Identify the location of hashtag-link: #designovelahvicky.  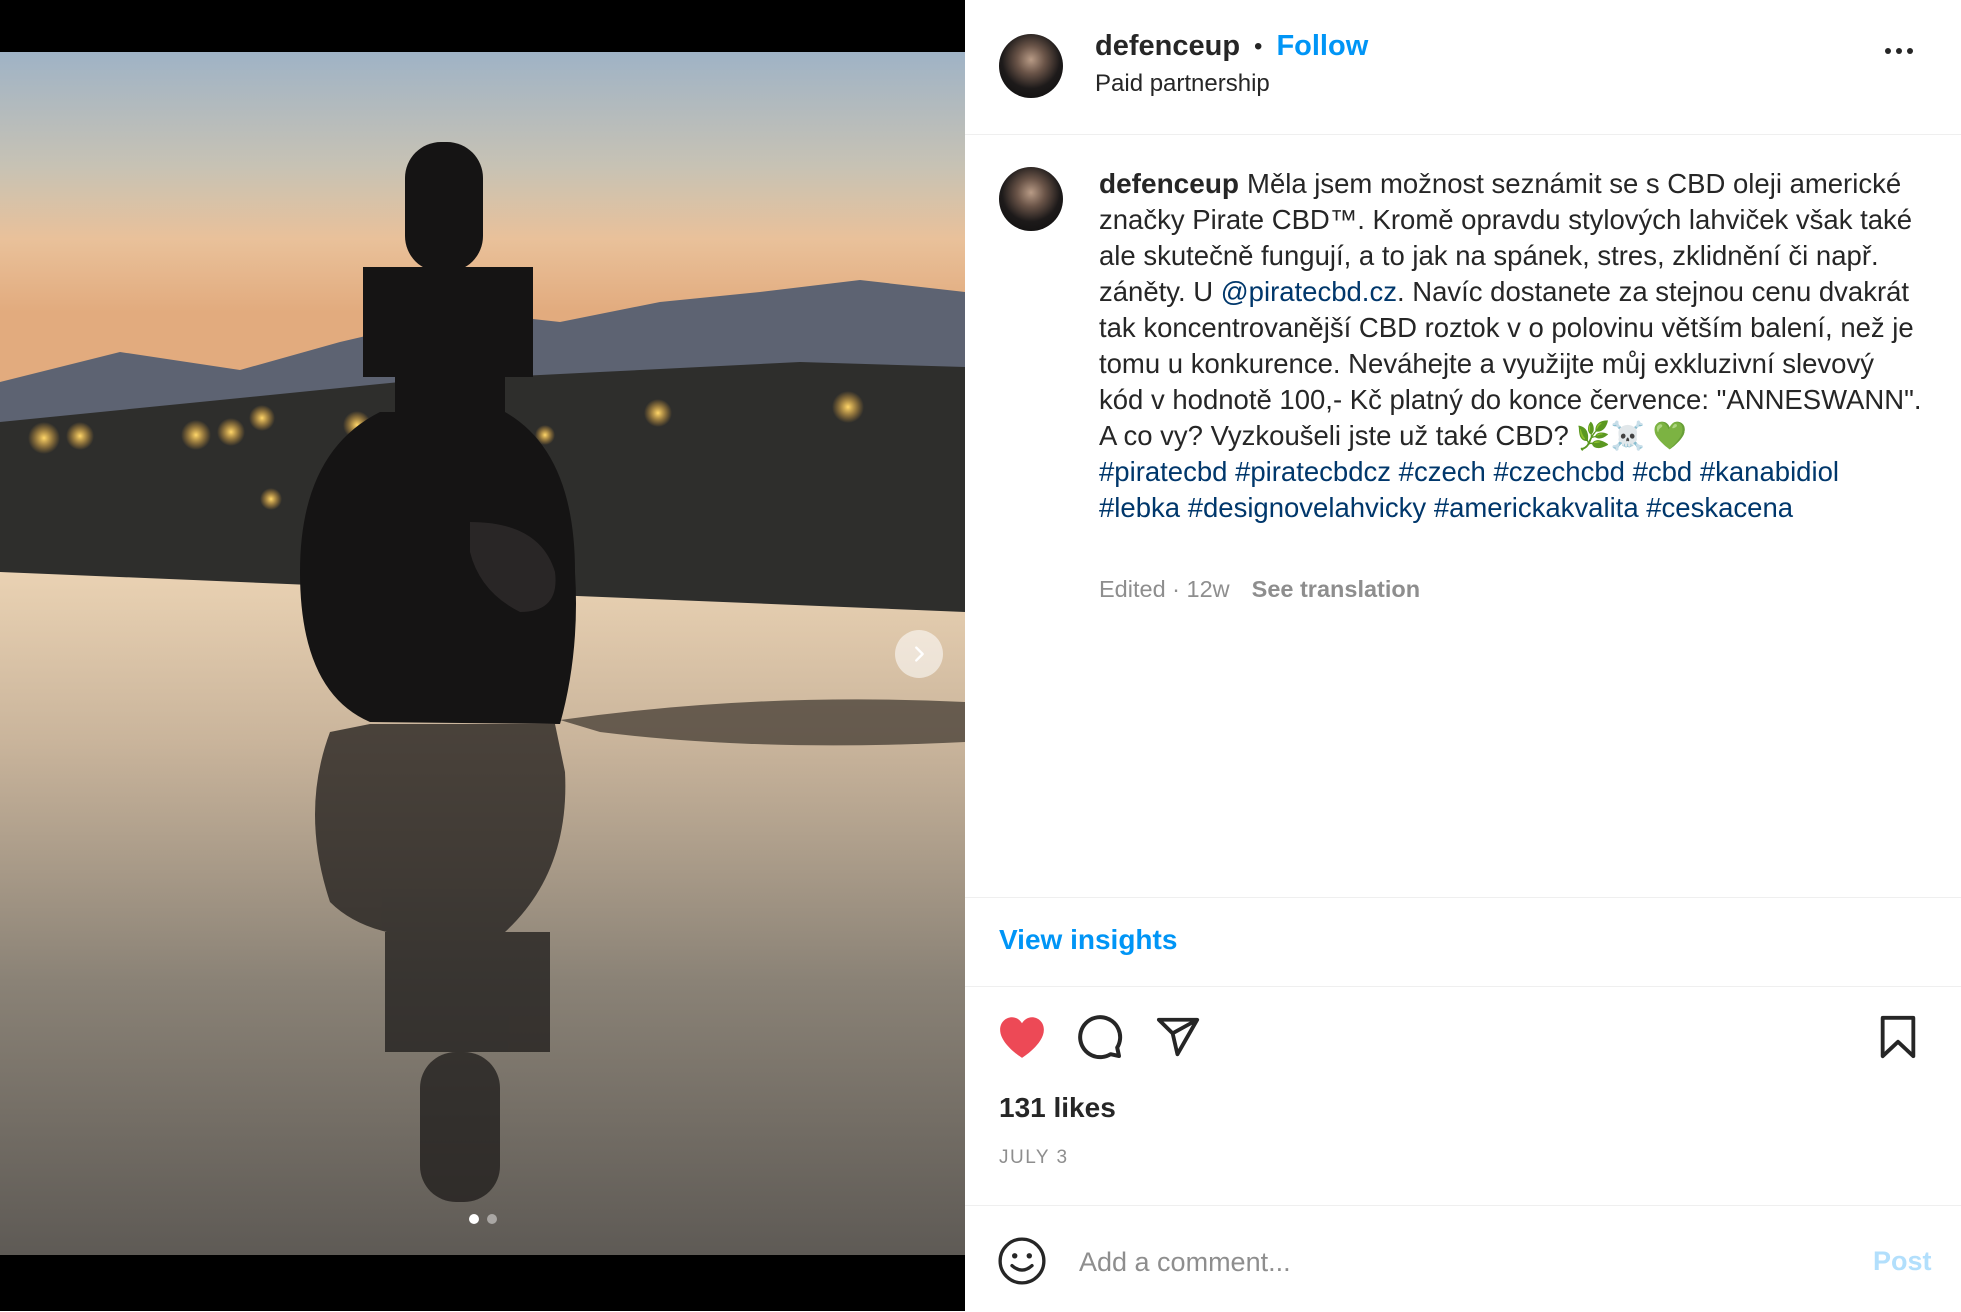
(1307, 507).